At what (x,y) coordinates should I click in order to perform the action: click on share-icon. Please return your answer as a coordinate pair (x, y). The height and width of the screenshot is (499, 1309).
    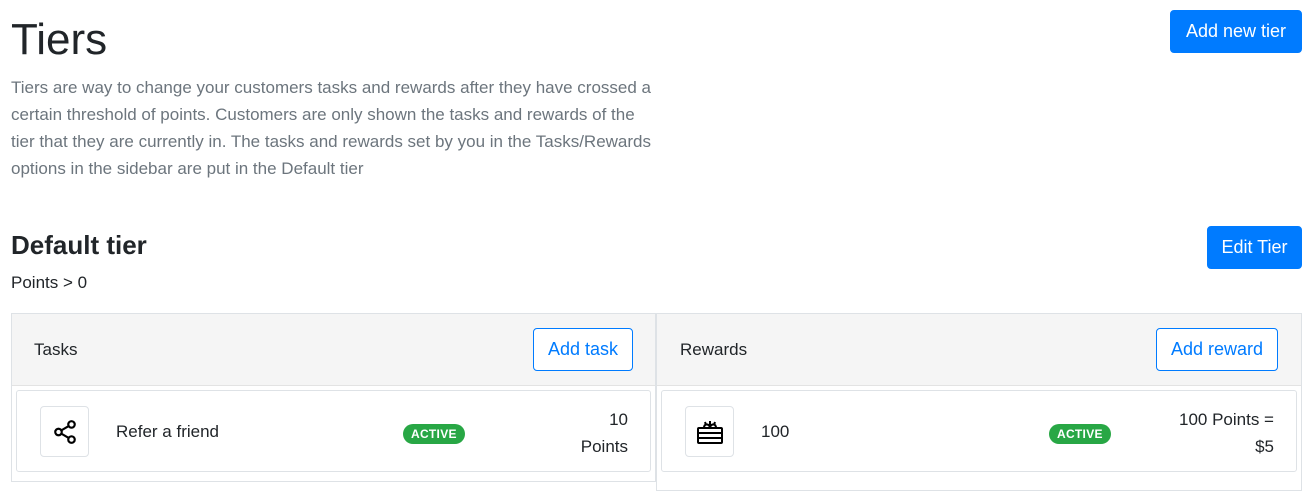
    Looking at the image, I should click on (64, 431).